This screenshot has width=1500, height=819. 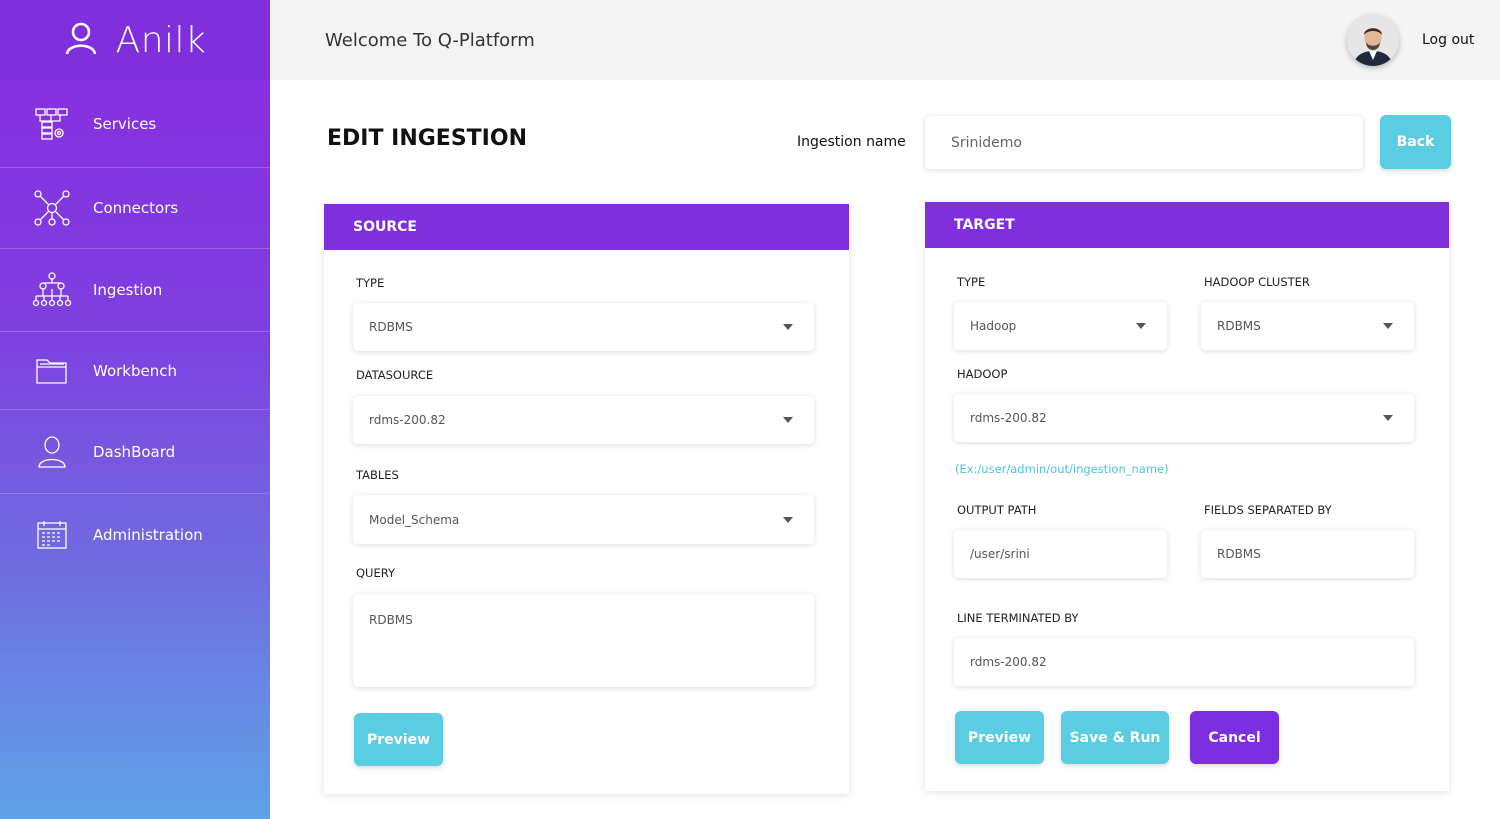 I want to click on user-icon, so click(x=81, y=40).